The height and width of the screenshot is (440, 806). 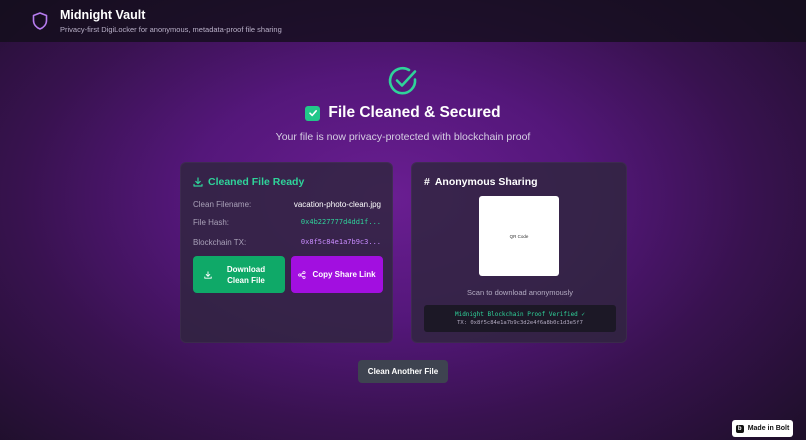 What do you see at coordinates (287, 204) in the screenshot?
I see `filename-row: Clean Filename: vacation-photo-clean.jpg` at bounding box center [287, 204].